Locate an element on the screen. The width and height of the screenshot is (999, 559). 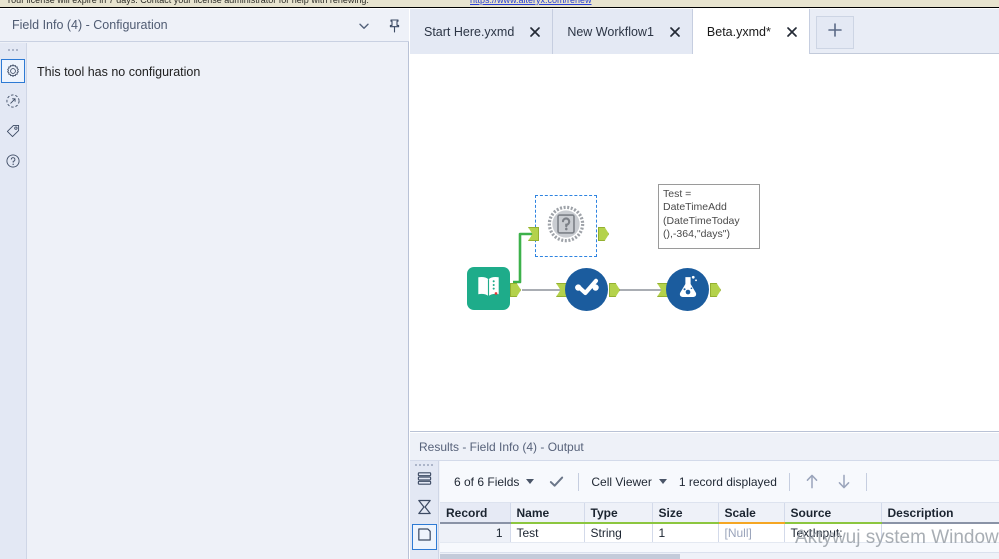
check-icon is located at coordinates (587, 289).